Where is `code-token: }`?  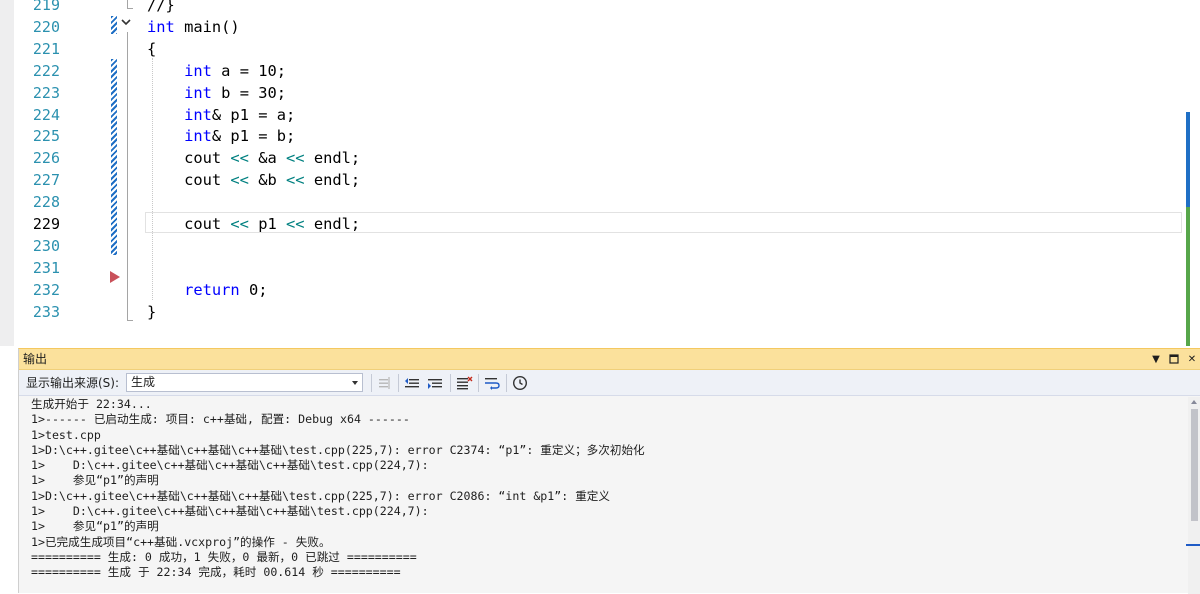 code-token: } is located at coordinates (152, 311).